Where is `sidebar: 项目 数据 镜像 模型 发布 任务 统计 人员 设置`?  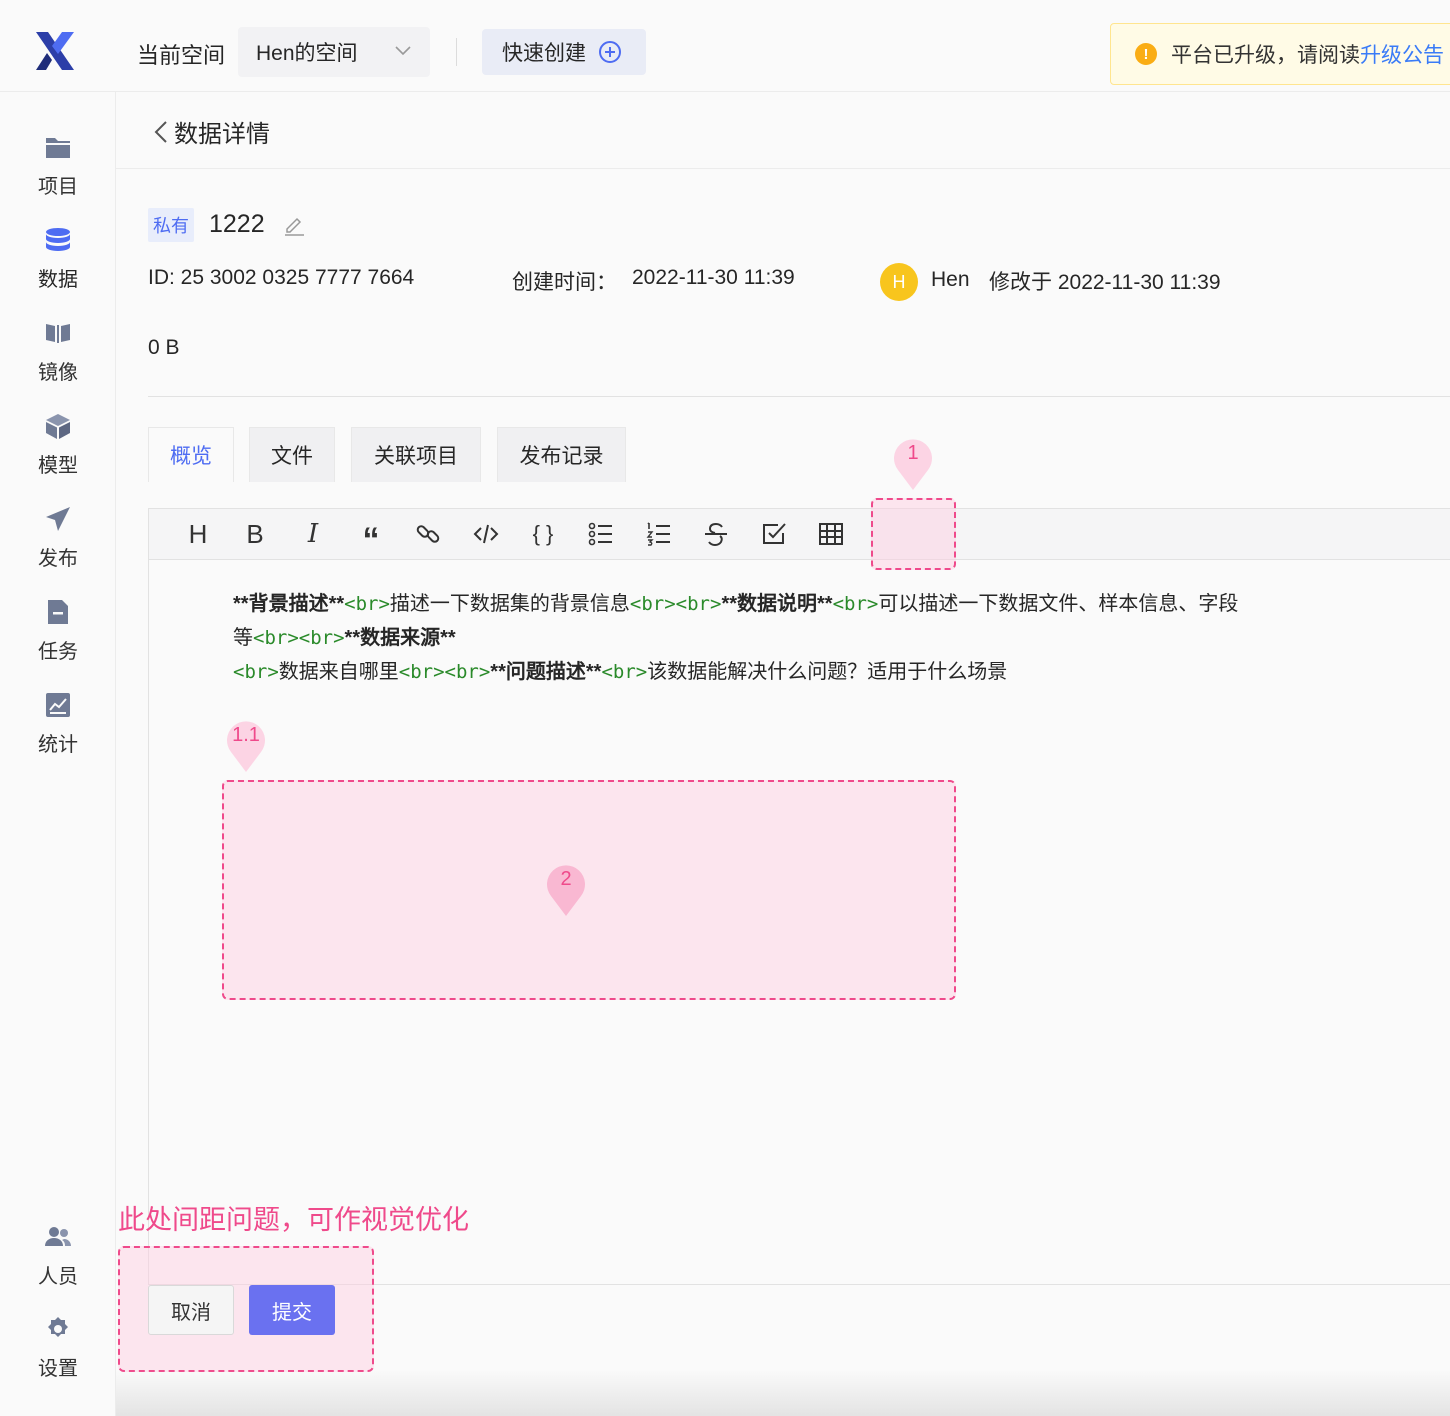 sidebar: 项目 数据 镜像 模型 发布 任务 统计 人员 设置 is located at coordinates (58, 754).